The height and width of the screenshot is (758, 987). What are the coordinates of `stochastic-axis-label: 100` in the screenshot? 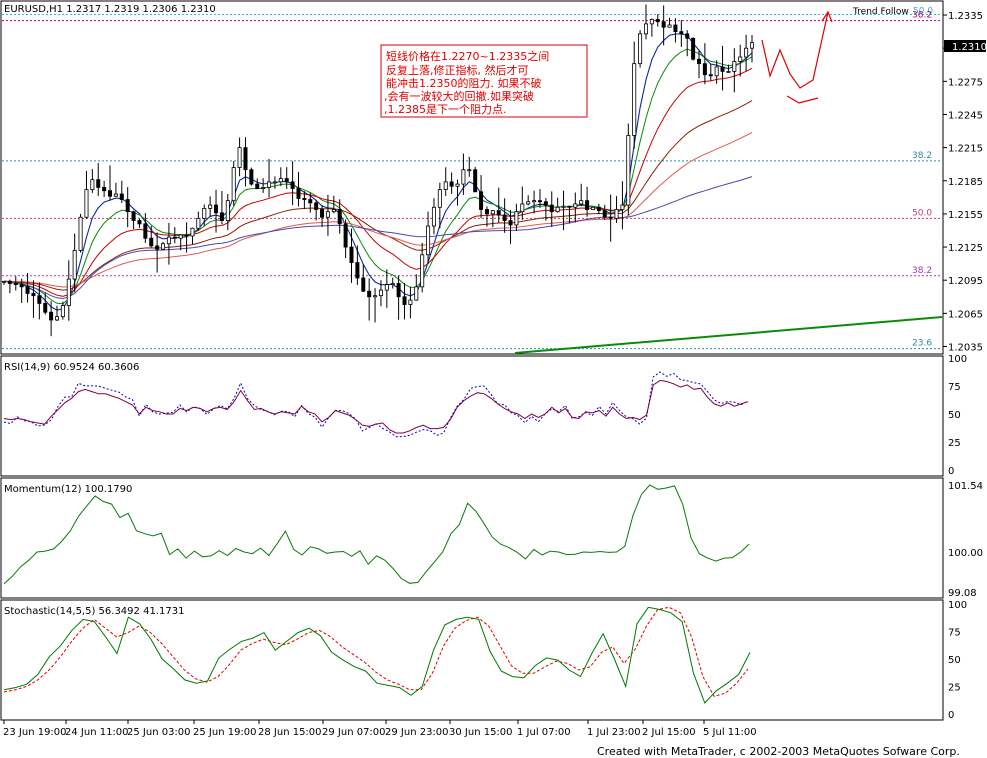 It's located at (957, 605).